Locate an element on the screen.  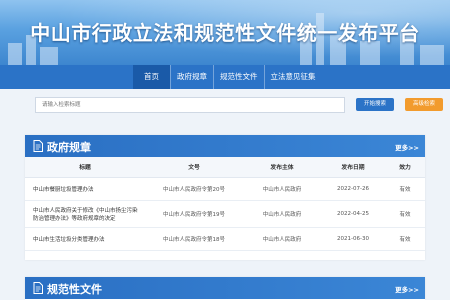
column-header-validity: 效力 is located at coordinates (405, 167).